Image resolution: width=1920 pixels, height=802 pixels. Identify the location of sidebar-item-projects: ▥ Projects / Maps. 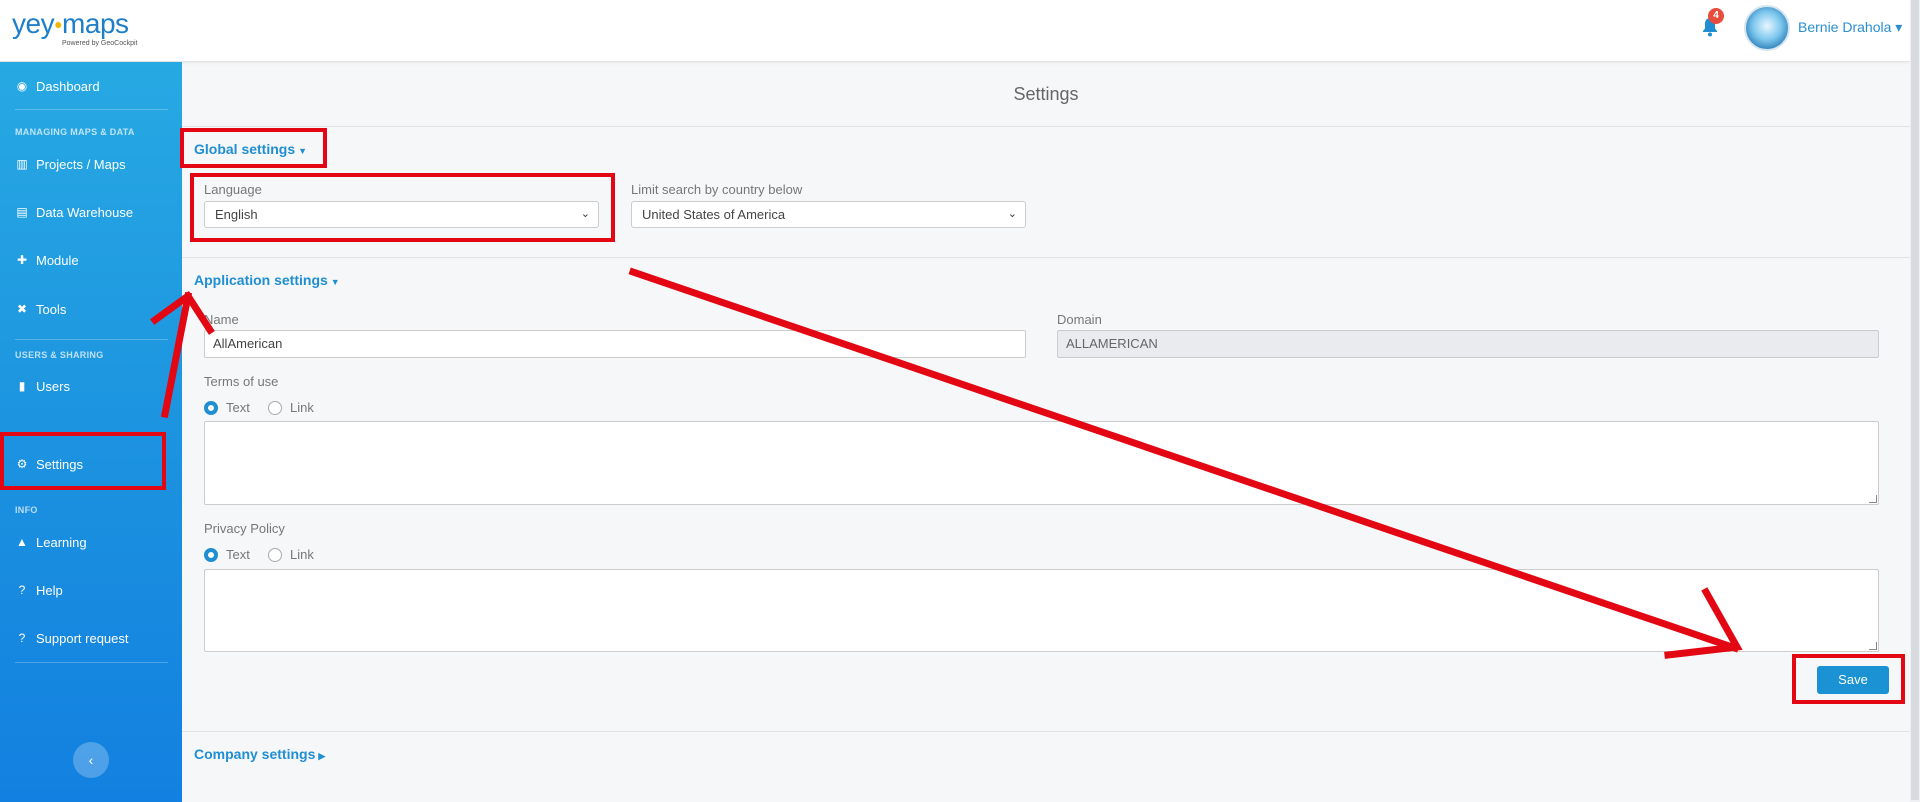
(91, 164).